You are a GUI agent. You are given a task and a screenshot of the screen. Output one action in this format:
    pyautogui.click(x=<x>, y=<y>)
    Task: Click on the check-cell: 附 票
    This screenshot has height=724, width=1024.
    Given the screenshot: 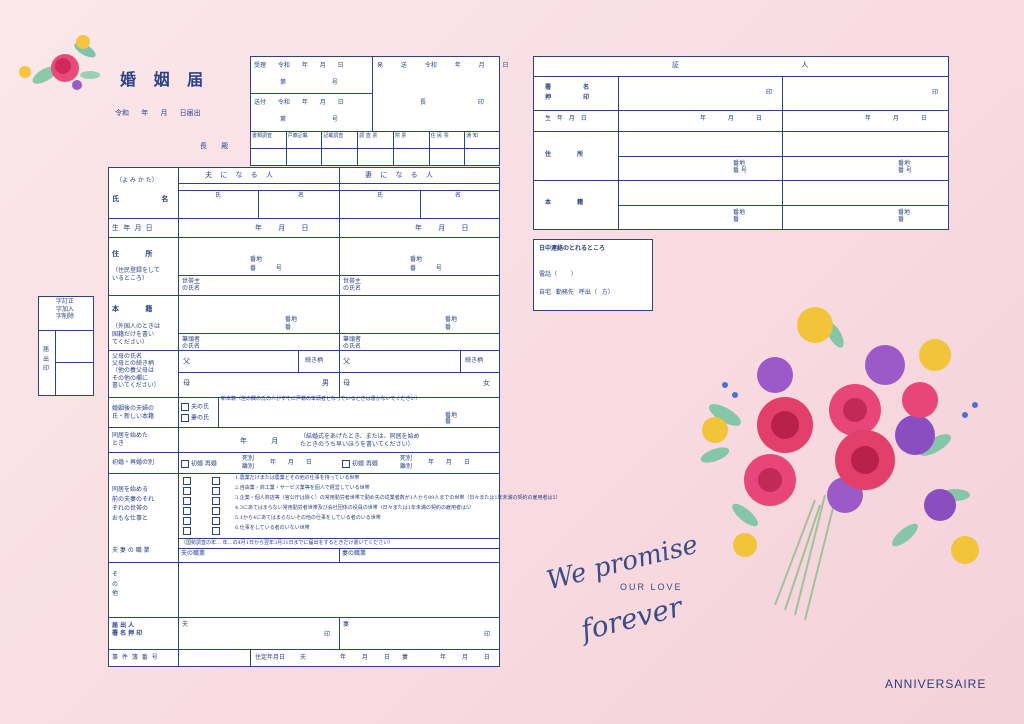 What is the action you would take?
    pyautogui.click(x=400, y=136)
    